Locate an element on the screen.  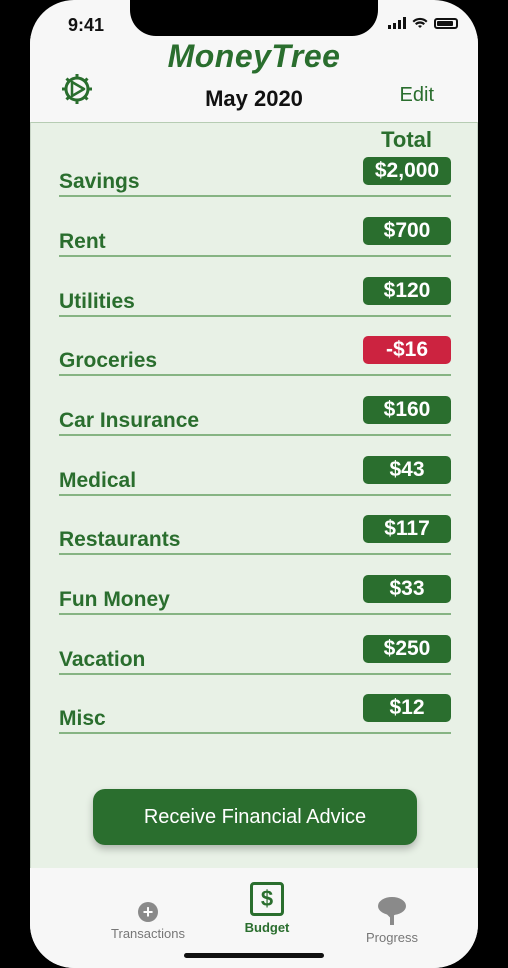
row-label: Savings is located at coordinates (99, 181).